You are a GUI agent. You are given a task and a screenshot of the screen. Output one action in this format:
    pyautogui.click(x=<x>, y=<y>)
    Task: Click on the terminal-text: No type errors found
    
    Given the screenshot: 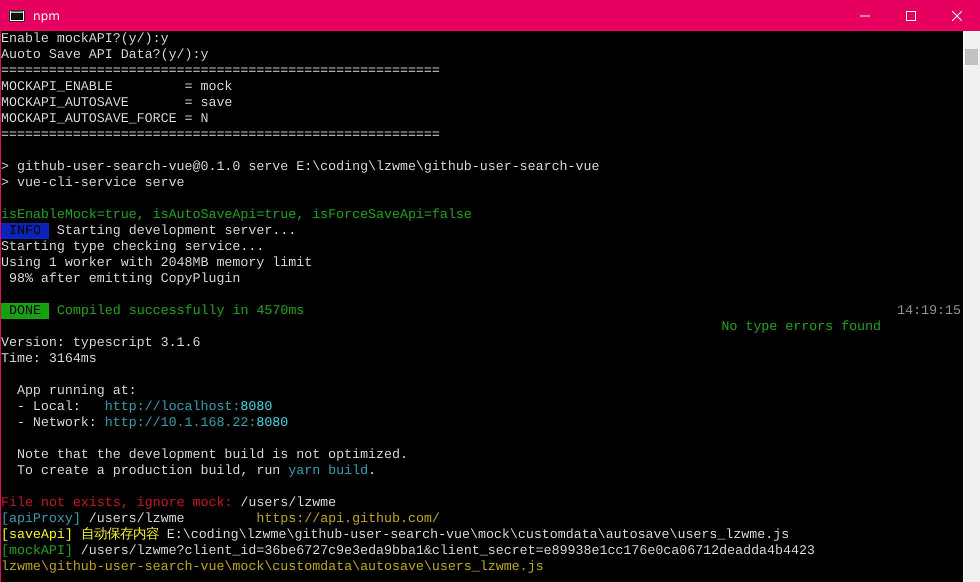 What is the action you would take?
    pyautogui.click(x=801, y=327)
    